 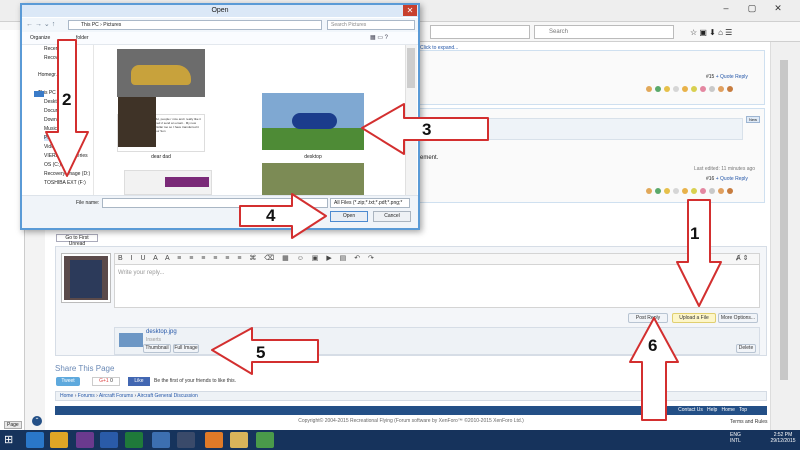 I want to click on annotation-label-2: 2, so click(x=67, y=99).